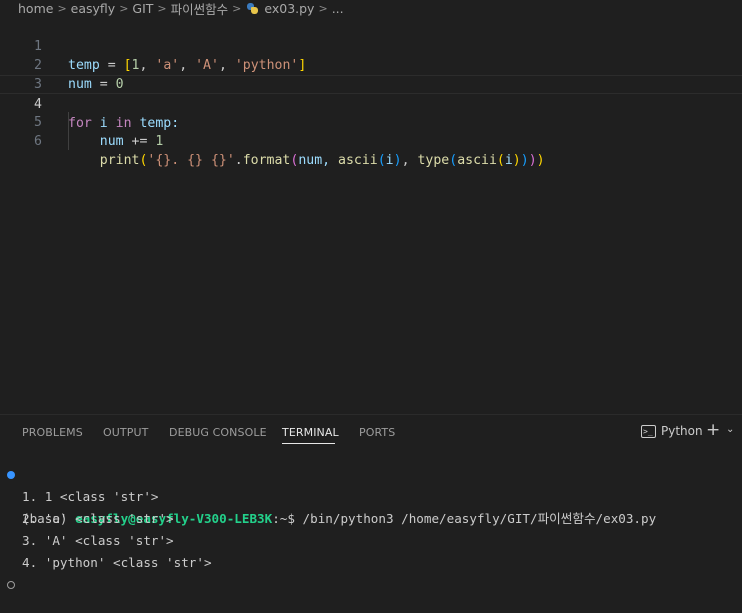 This screenshot has height=613, width=742. What do you see at coordinates (253, 8) in the screenshot?
I see `python-file-icon` at bounding box center [253, 8].